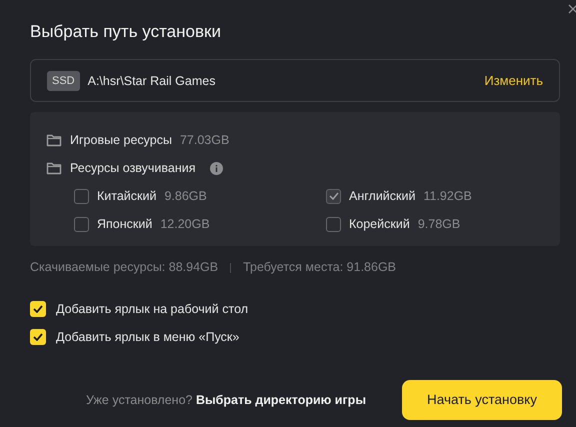  Describe the element at coordinates (439, 225) in the screenshot. I see `language-size: 9.78GB` at that location.